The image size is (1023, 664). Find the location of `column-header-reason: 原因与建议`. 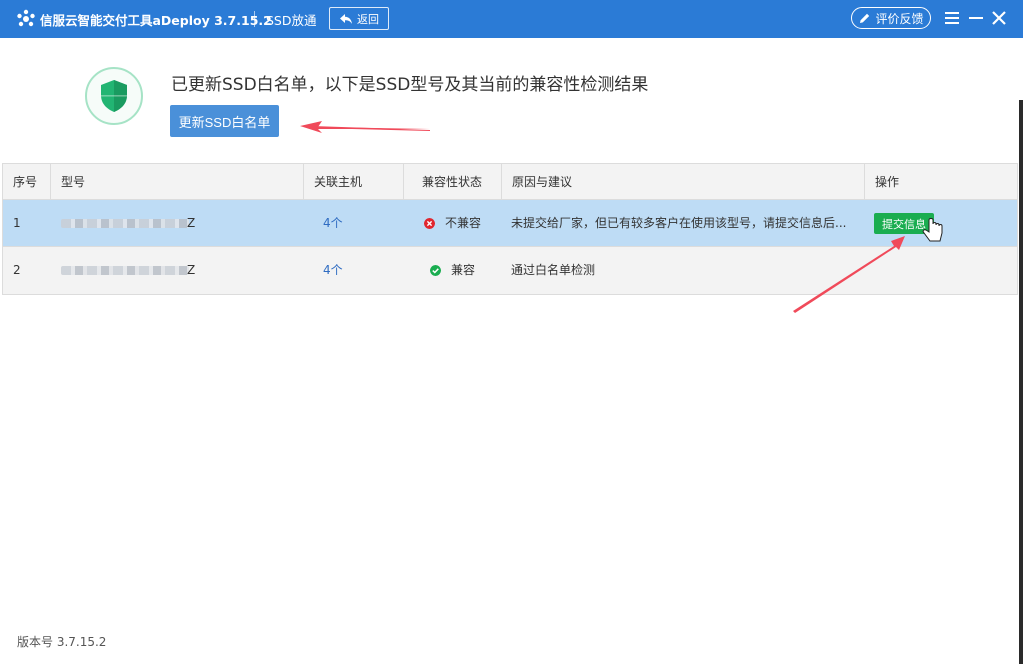

column-header-reason: 原因与建议 is located at coordinates (683, 182).